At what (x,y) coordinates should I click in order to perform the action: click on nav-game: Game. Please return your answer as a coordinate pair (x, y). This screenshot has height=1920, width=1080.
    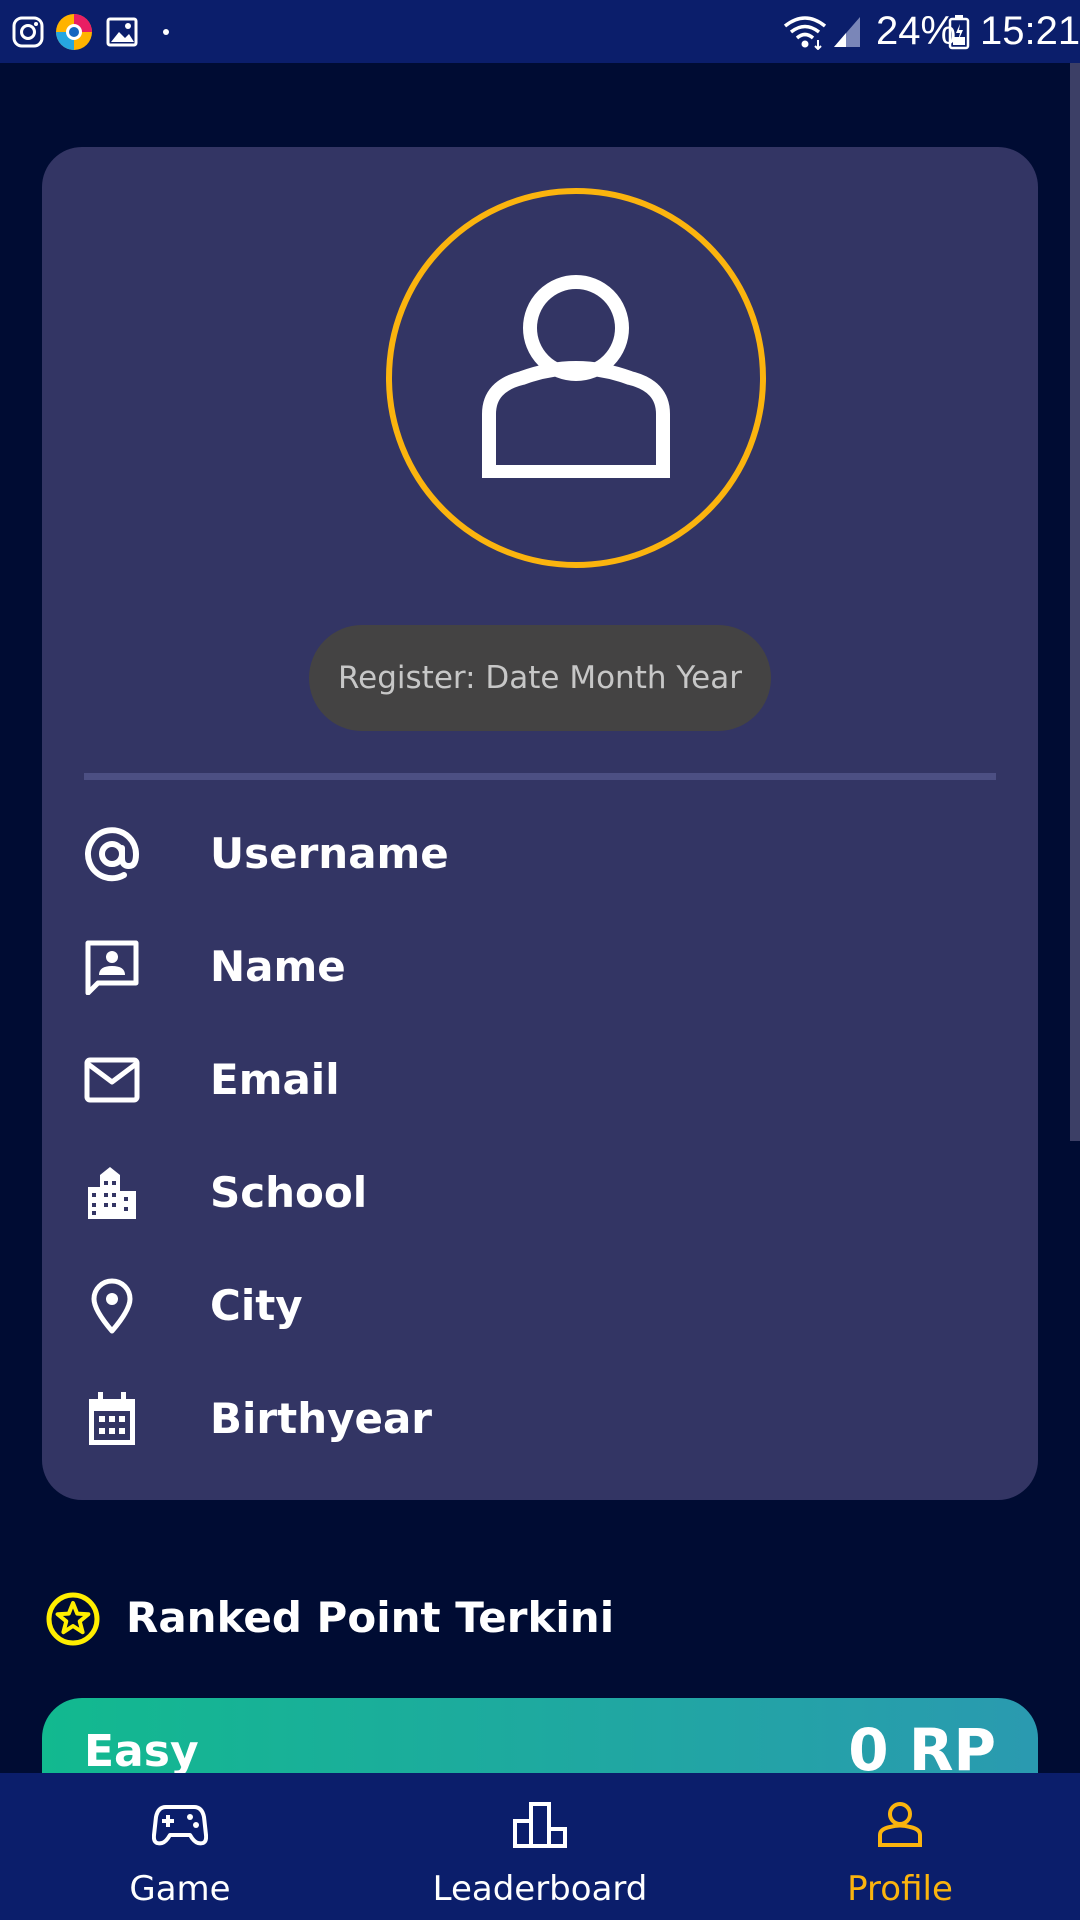
    Looking at the image, I should click on (180, 1846).